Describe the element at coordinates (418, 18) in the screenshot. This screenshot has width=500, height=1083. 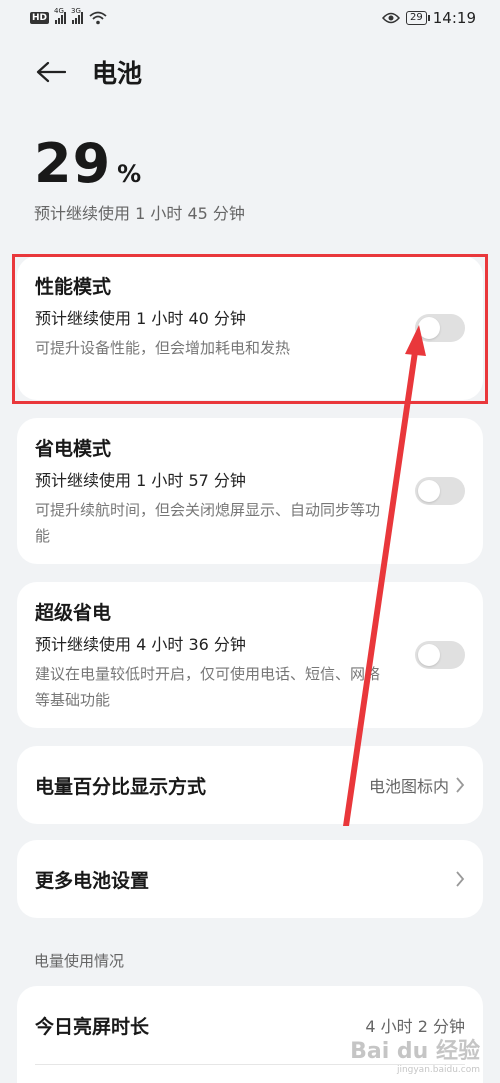
I see `battery-icon: 29` at that location.